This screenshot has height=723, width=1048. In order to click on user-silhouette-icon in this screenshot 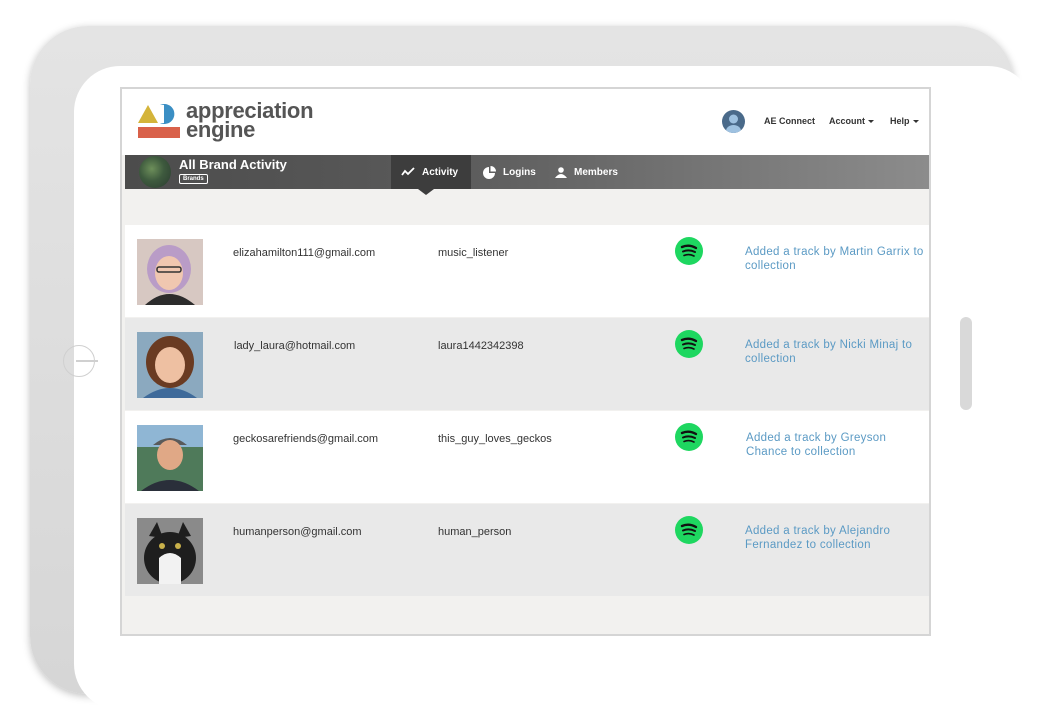, I will do `click(733, 123)`.